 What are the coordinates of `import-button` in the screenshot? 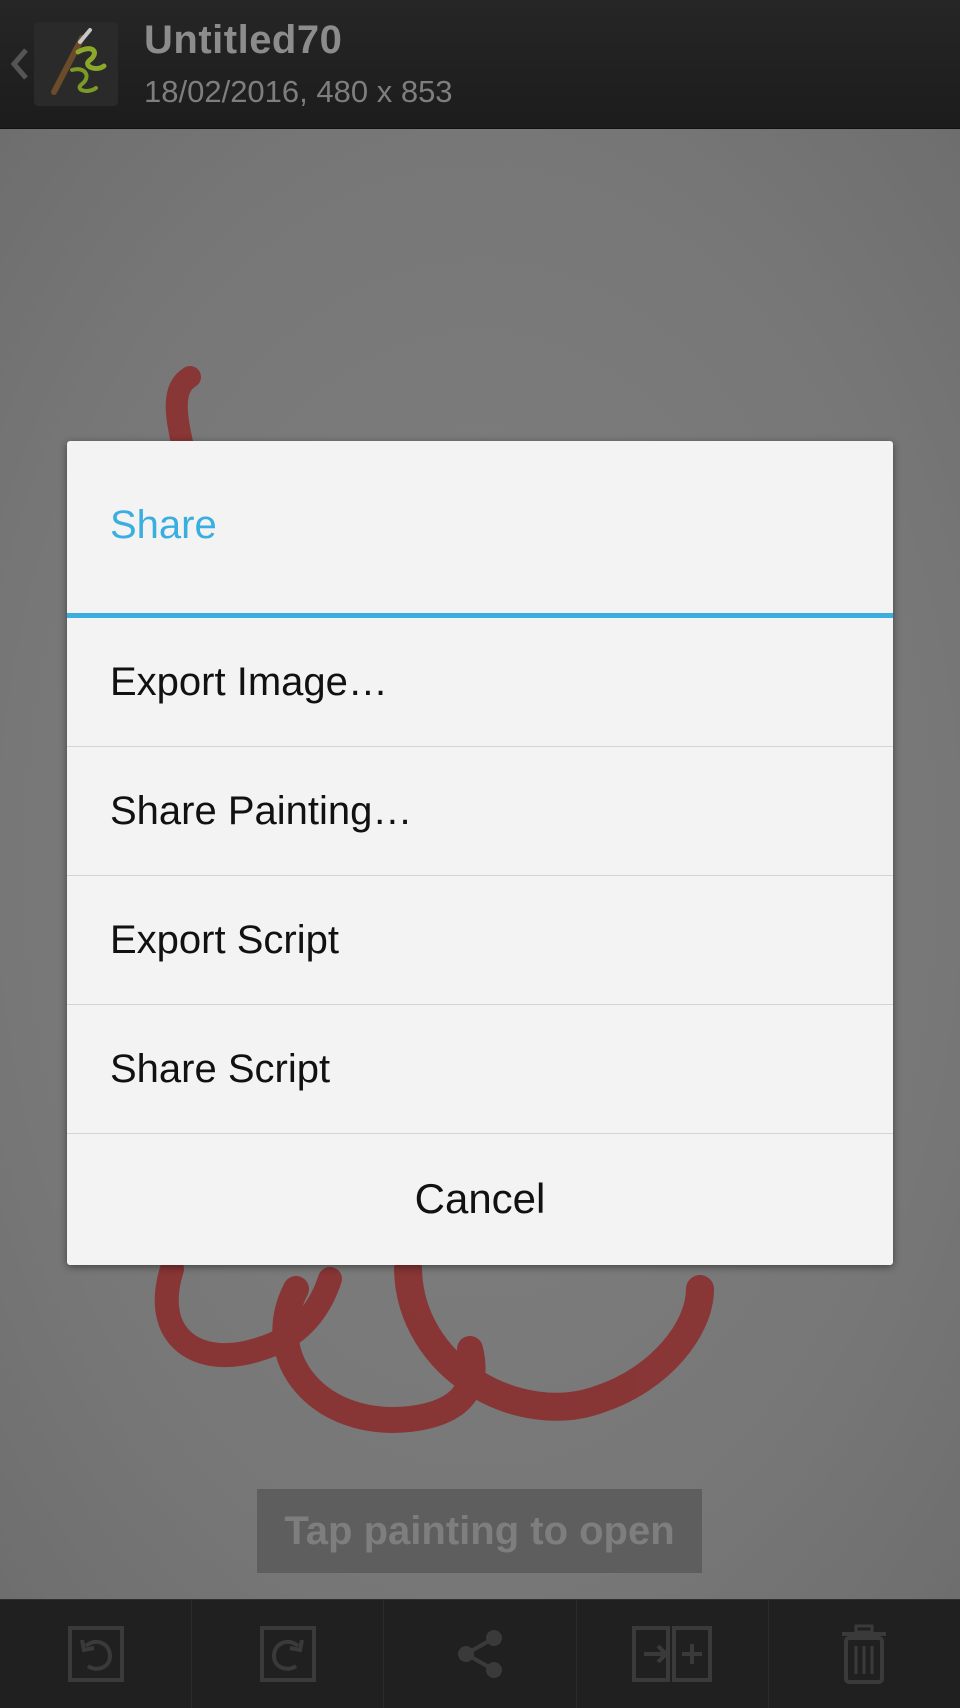 It's located at (673, 1654).